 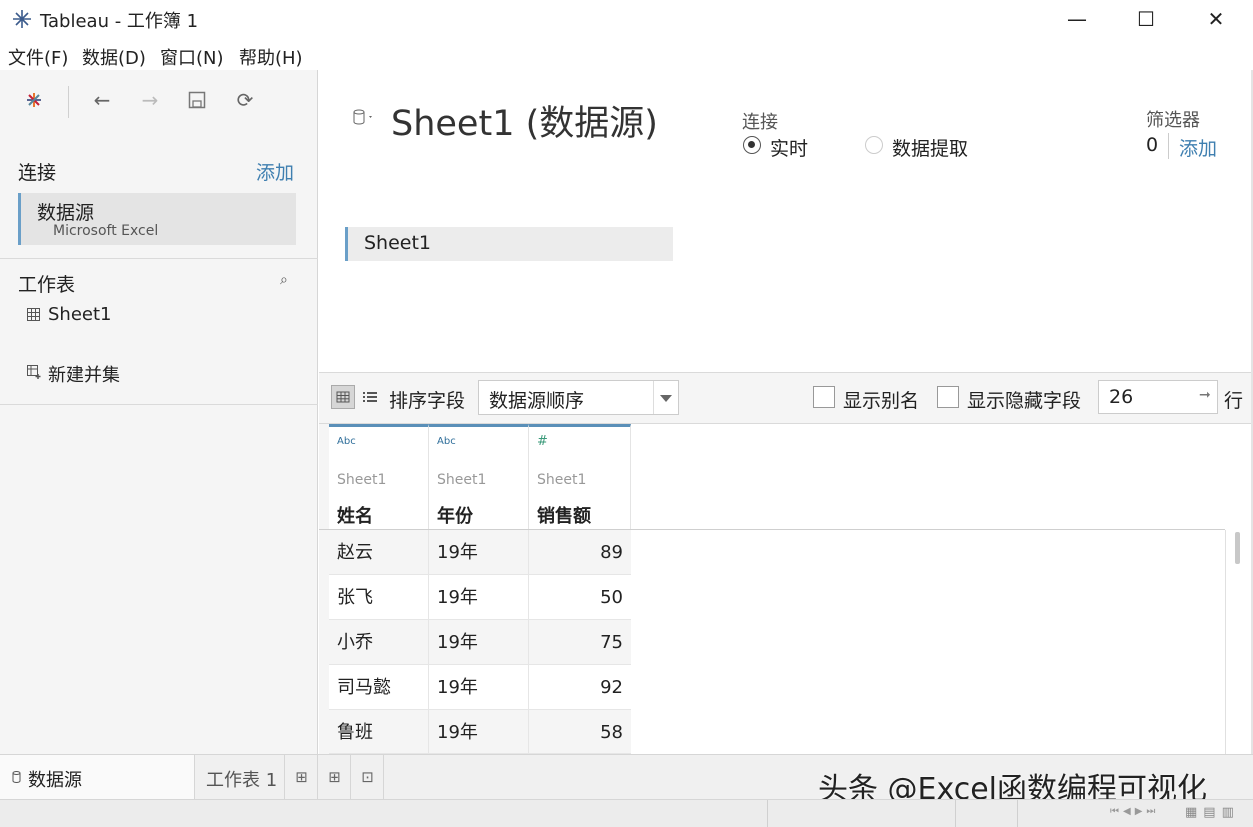 What do you see at coordinates (427, 401) in the screenshot?
I see `sort-field-label: 排序字段` at bounding box center [427, 401].